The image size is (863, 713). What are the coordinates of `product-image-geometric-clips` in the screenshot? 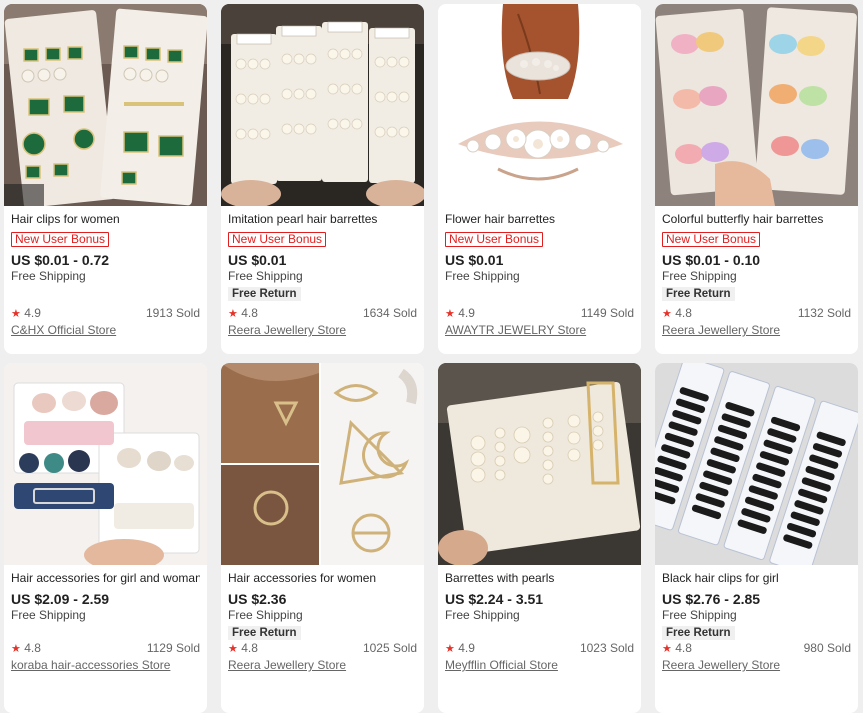 It's located at (322, 464).